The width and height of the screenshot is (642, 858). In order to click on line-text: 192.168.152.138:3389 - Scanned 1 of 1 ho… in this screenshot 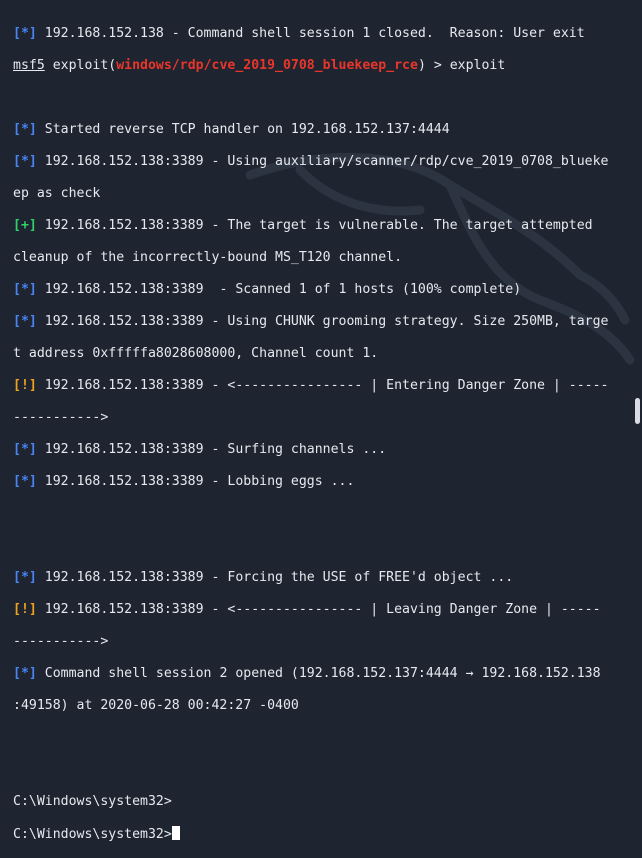, I will do `click(279, 289)`.